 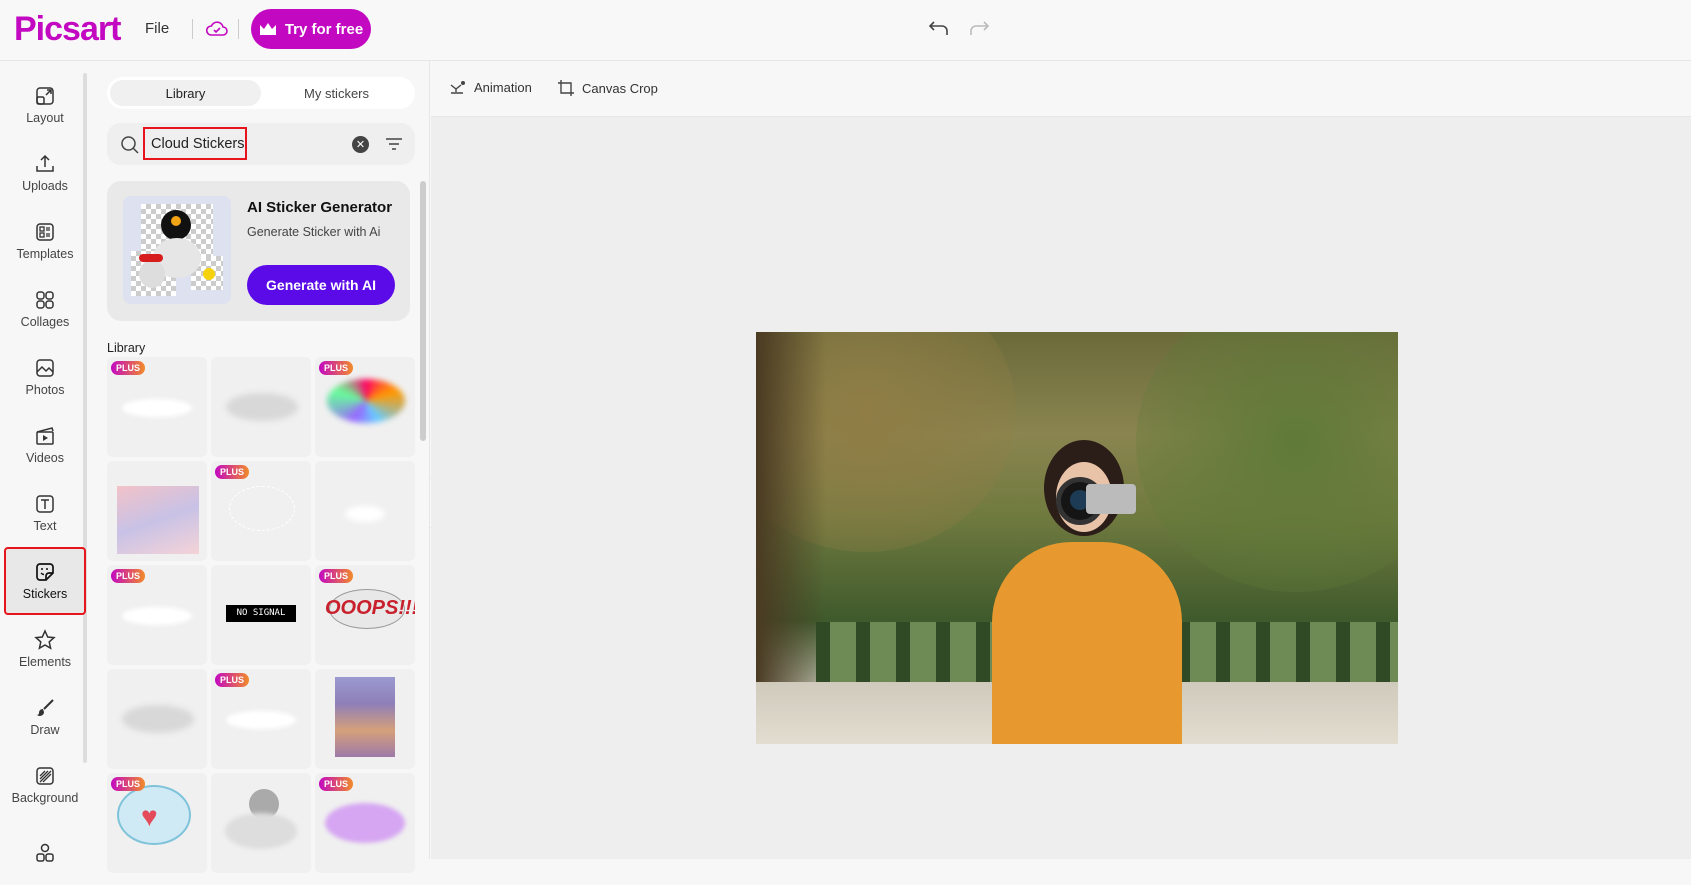 I want to click on sticker-item-faint-cloud, so click(x=365, y=511).